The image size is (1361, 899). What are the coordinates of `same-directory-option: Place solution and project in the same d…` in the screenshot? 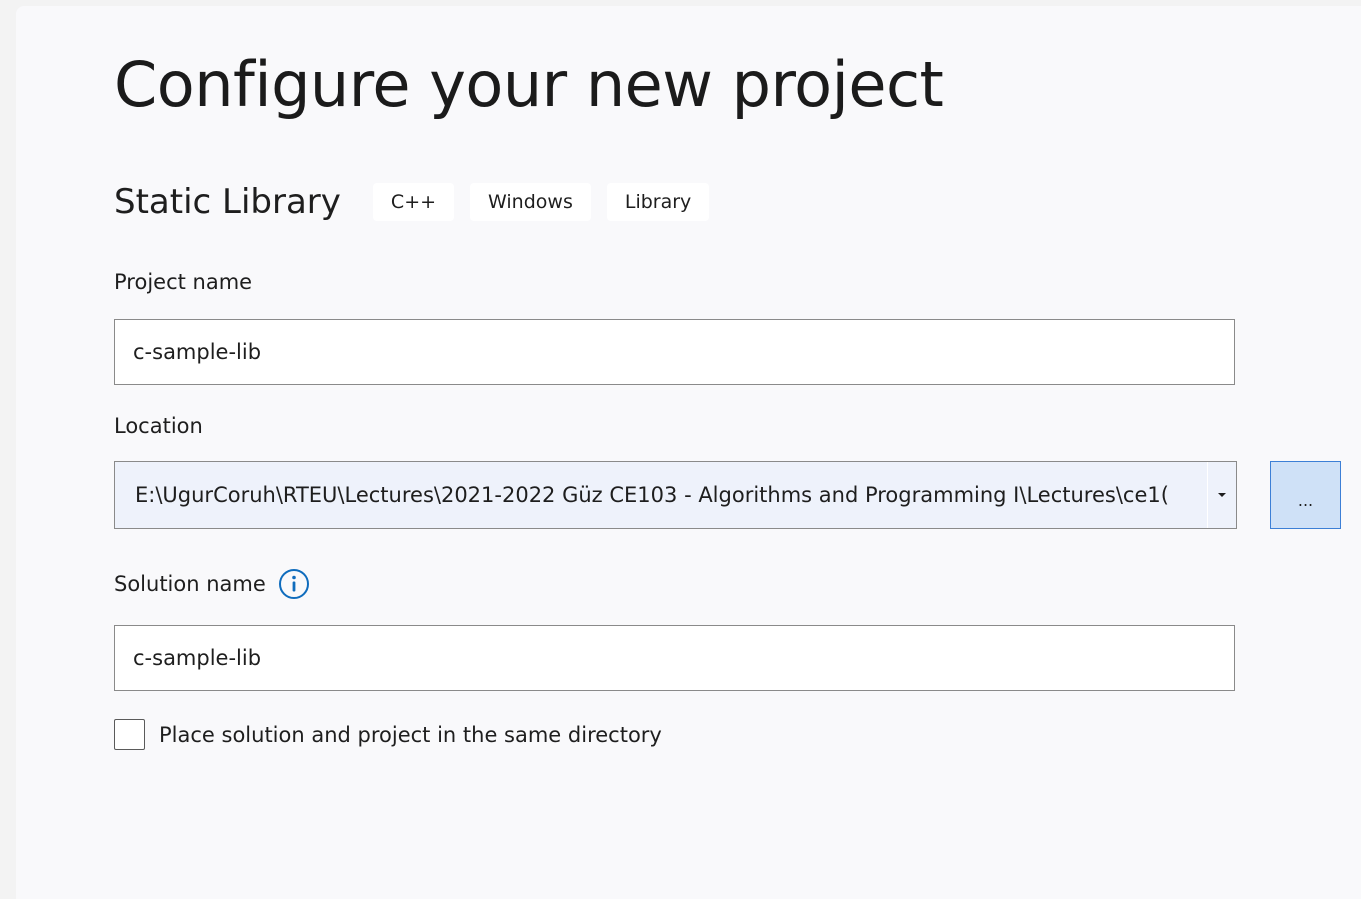 It's located at (388, 734).